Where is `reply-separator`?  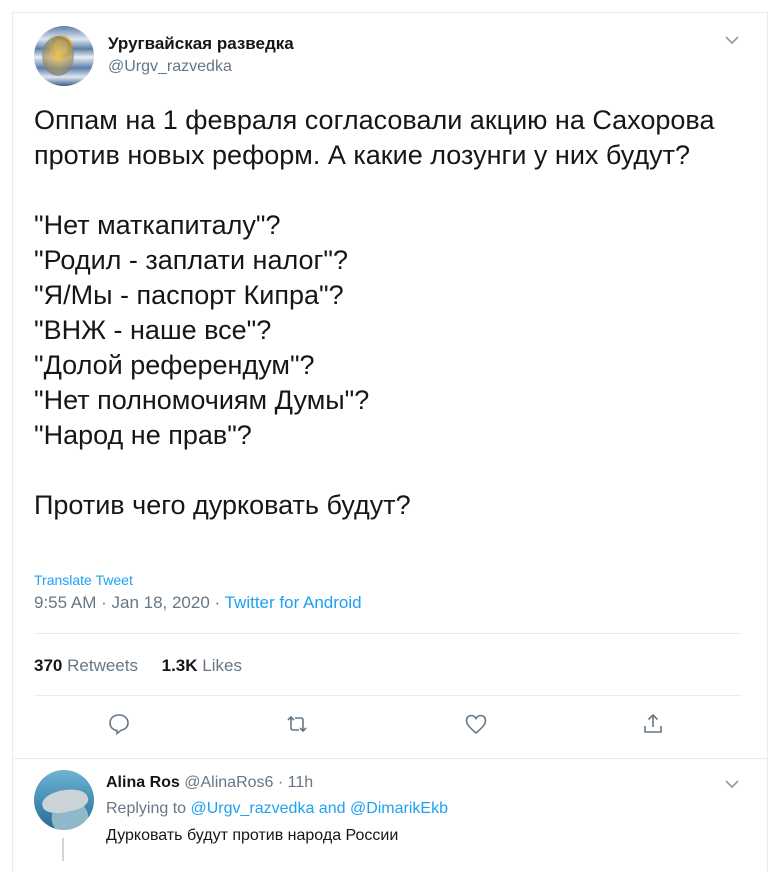 reply-separator is located at coordinates (390, 758).